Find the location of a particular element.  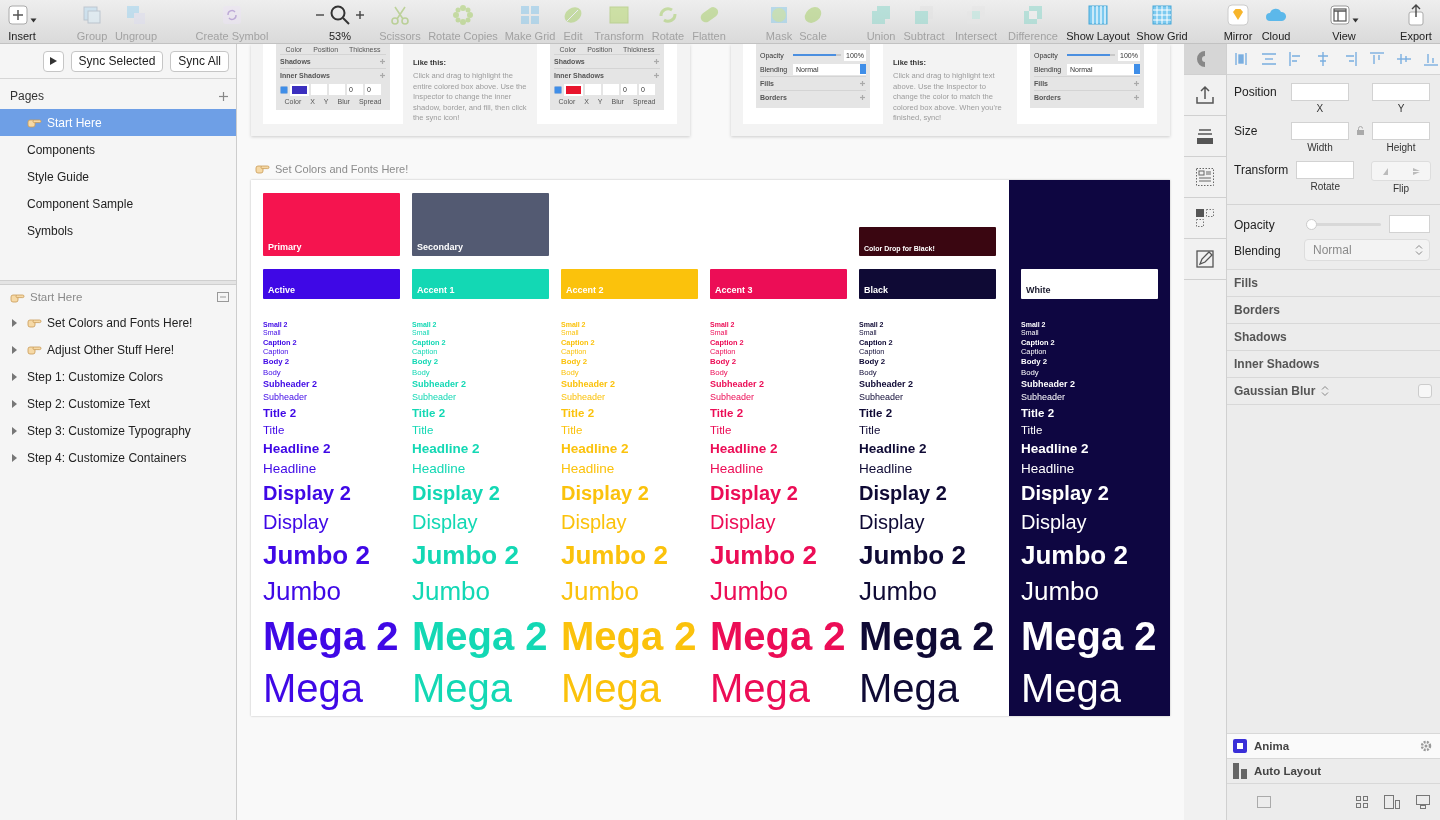

toolbar-button: Mirror is located at coordinates (1238, 21).